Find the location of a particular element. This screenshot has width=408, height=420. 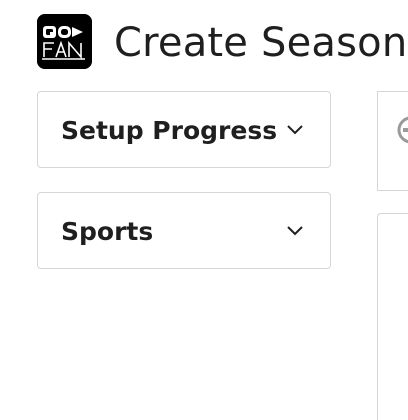

info-icon is located at coordinates (402, 130).